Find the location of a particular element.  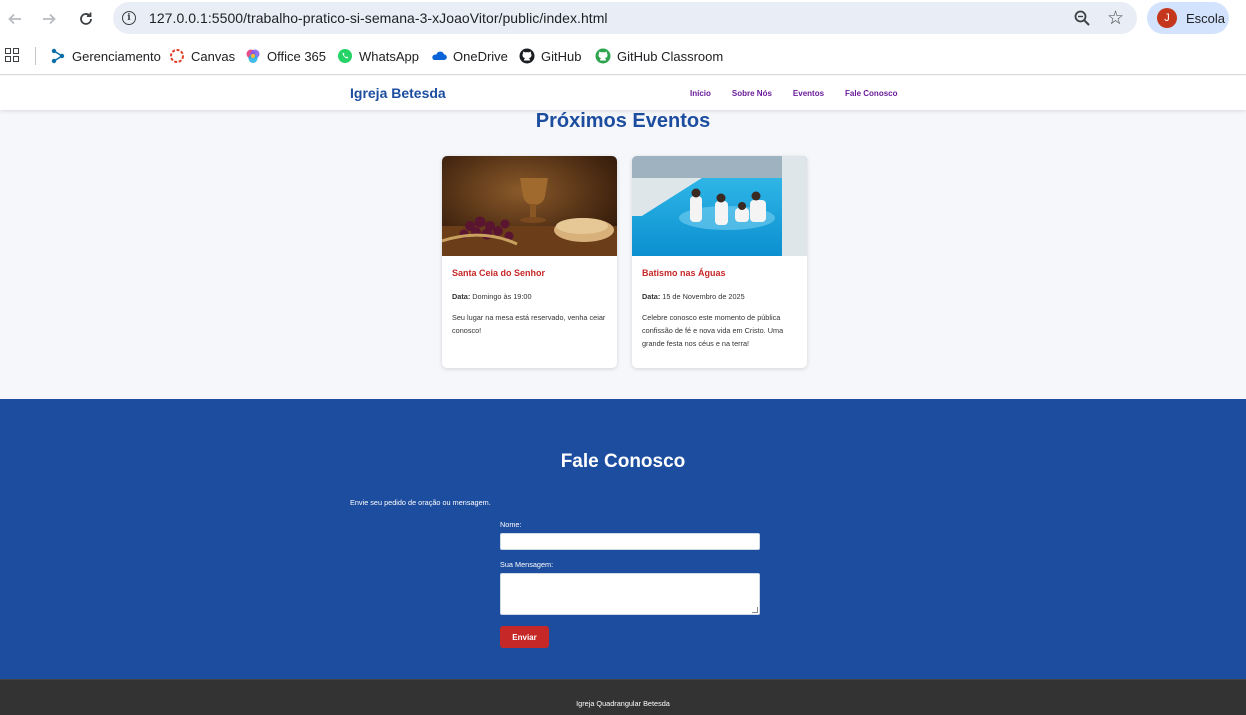

onedrive-icon is located at coordinates (439, 55).